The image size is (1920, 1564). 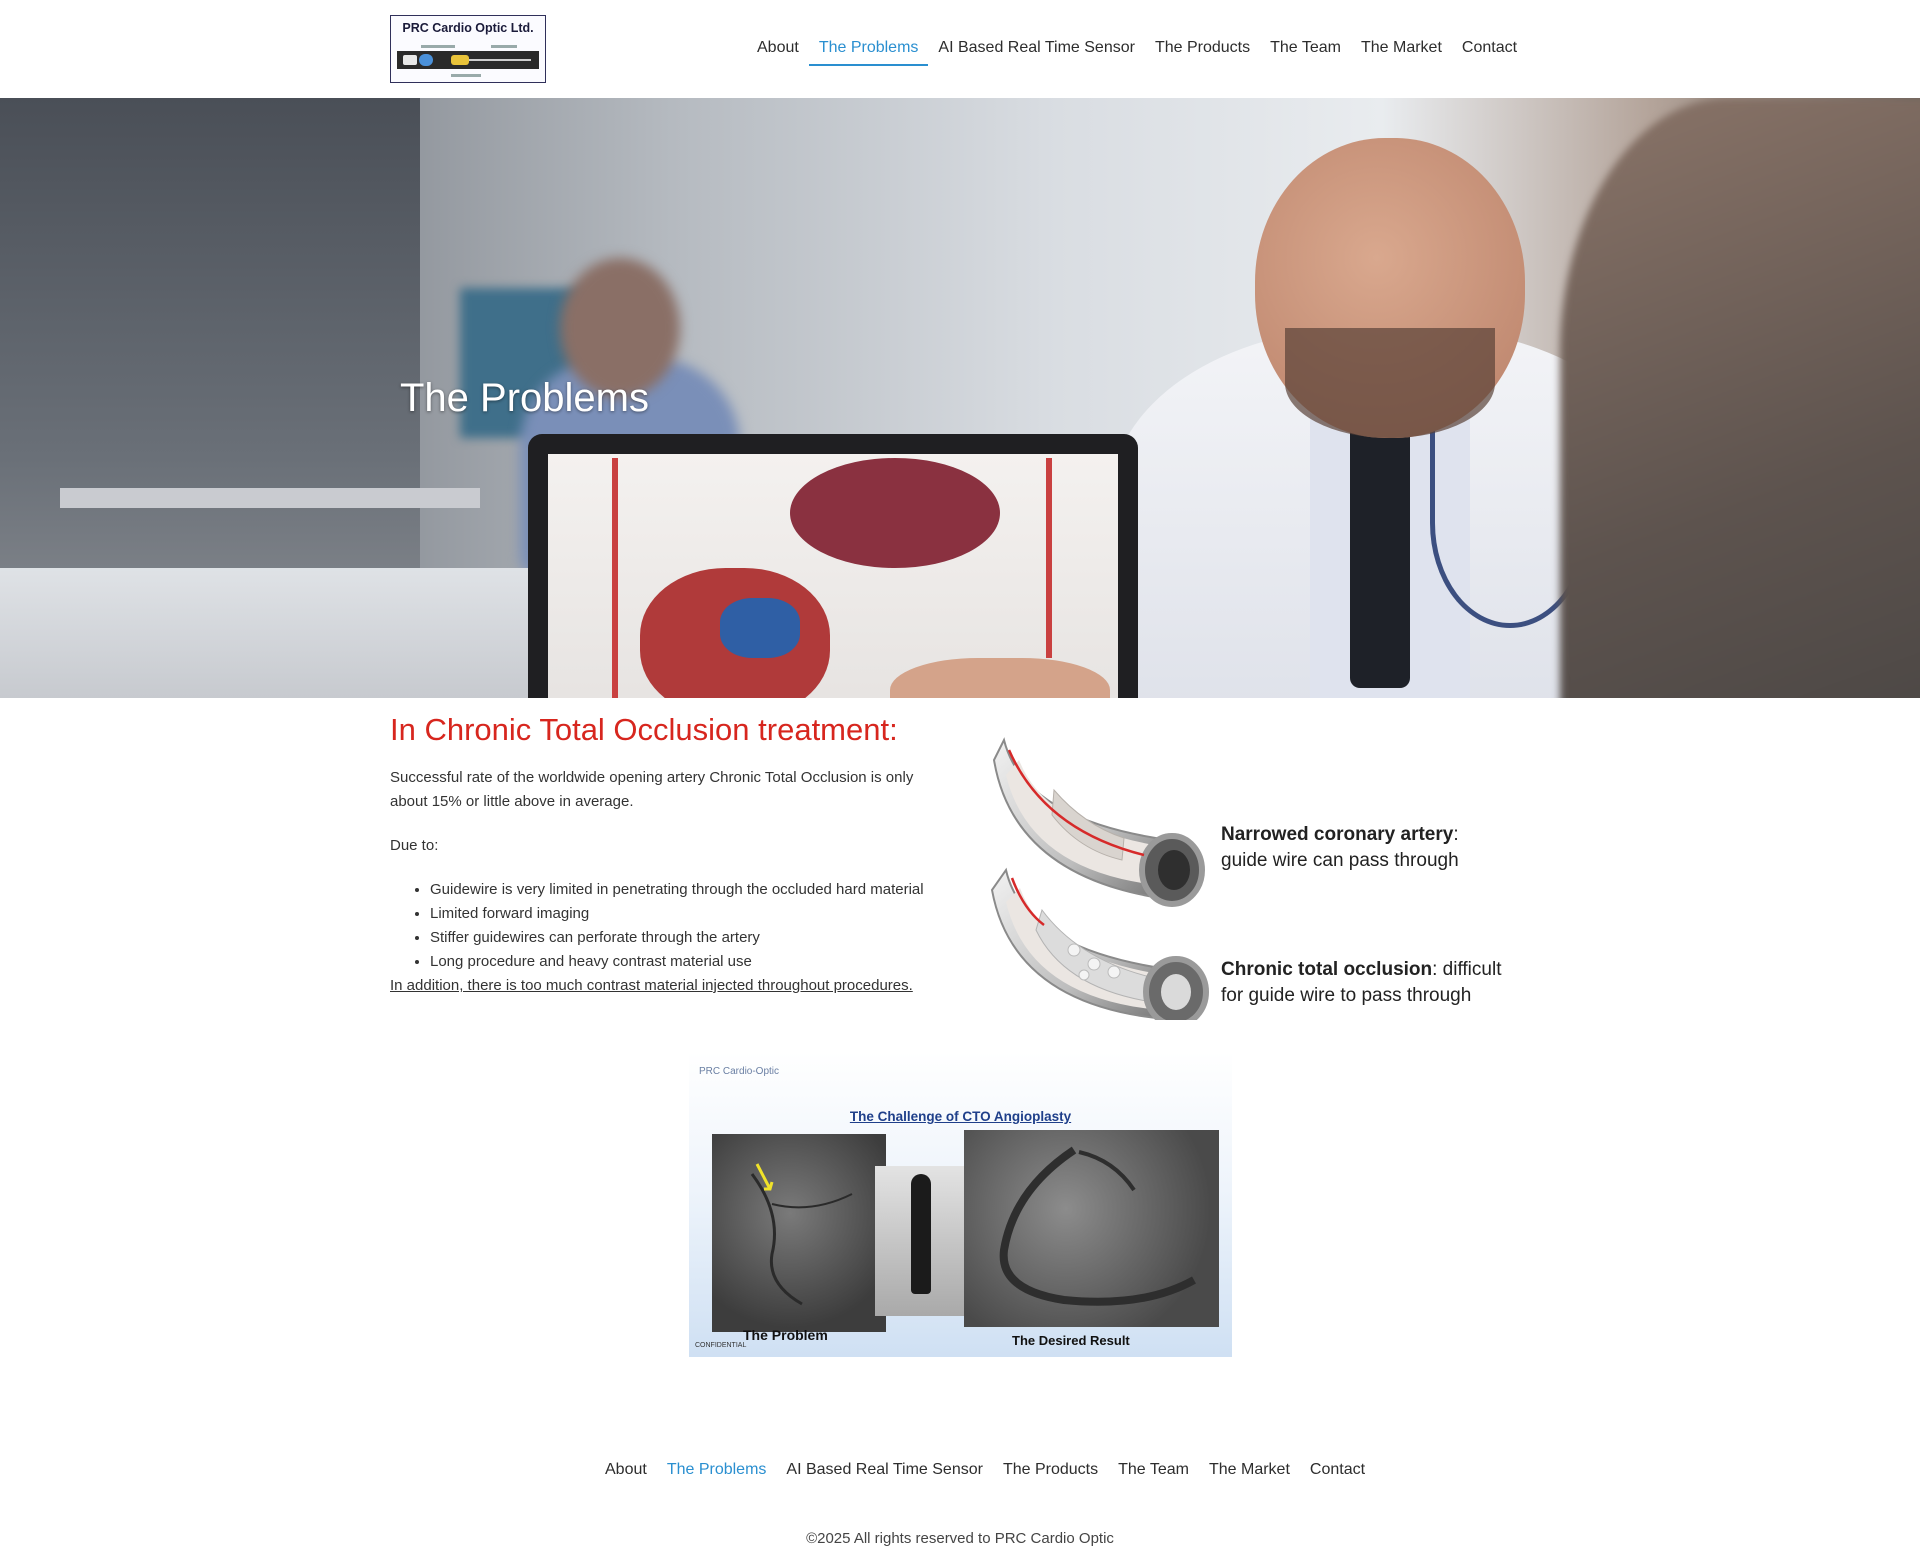 I want to click on nav-about: About, so click(x=778, y=51).